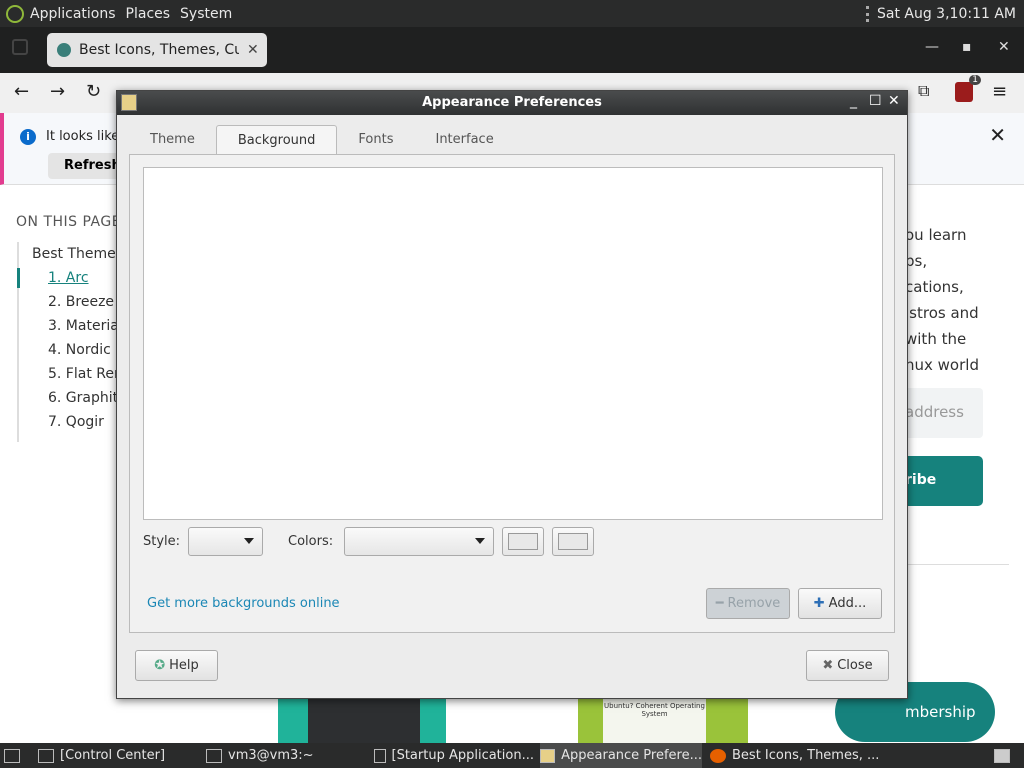  I want to click on article-thumbnails: Ubuntu? Coherent Operating System, so click(513, 720).